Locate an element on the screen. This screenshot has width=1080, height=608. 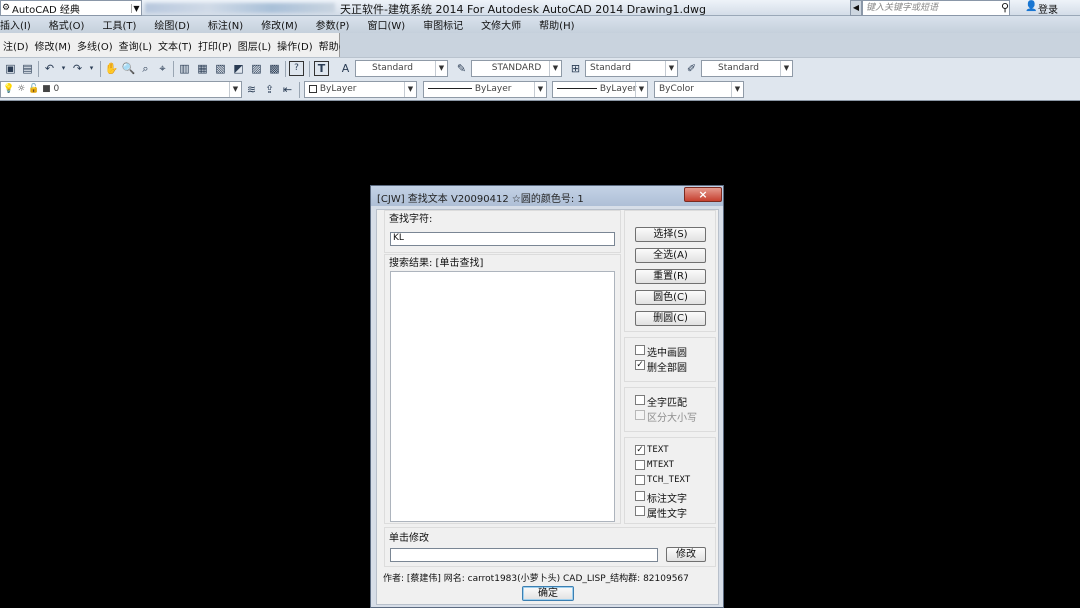
menu-tools: 工具(T) is located at coordinates (119, 24).